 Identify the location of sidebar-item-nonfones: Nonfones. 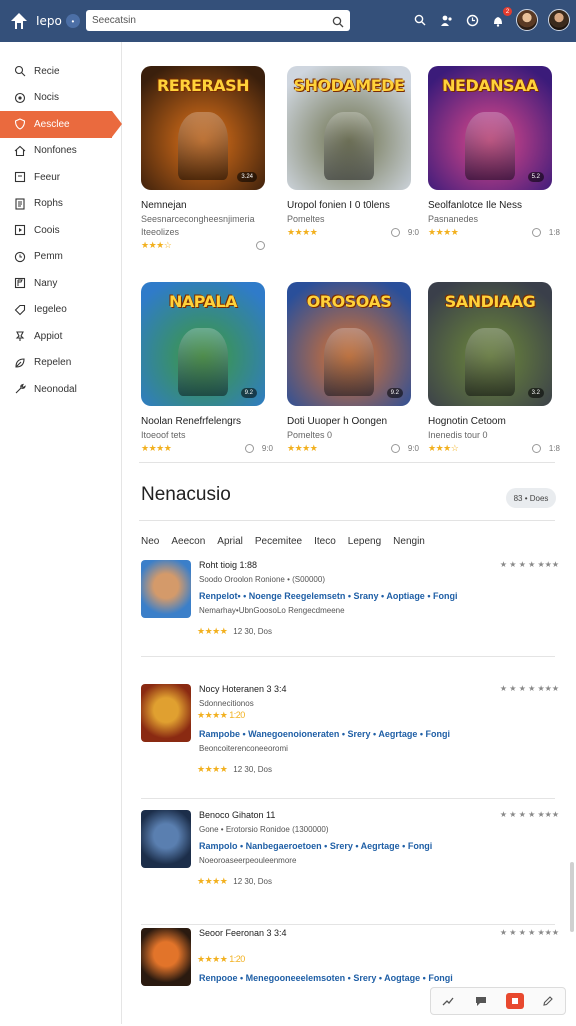
(60, 151).